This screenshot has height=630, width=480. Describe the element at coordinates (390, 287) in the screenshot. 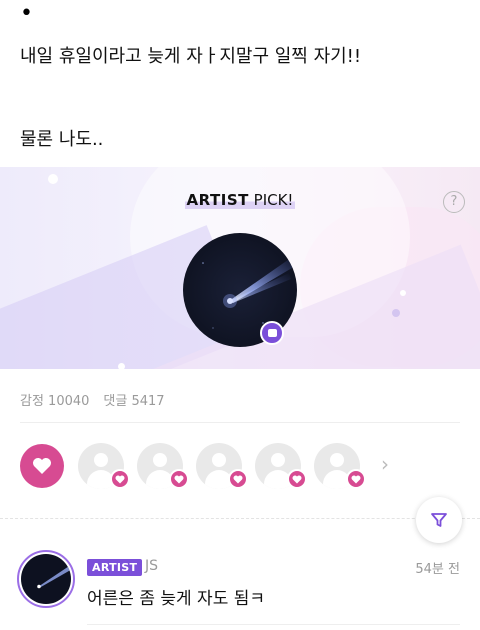

I see `banner-glow-decoration` at that location.